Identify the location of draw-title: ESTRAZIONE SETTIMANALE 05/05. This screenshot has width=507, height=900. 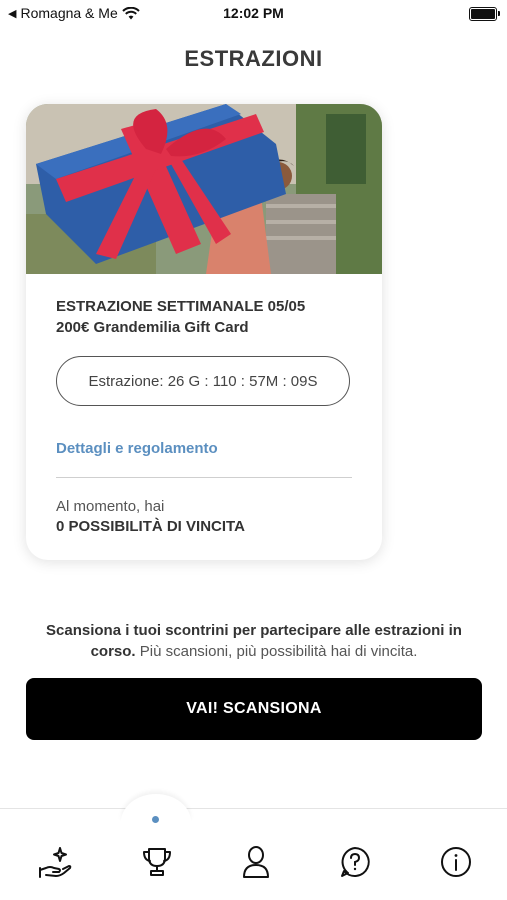
(181, 306).